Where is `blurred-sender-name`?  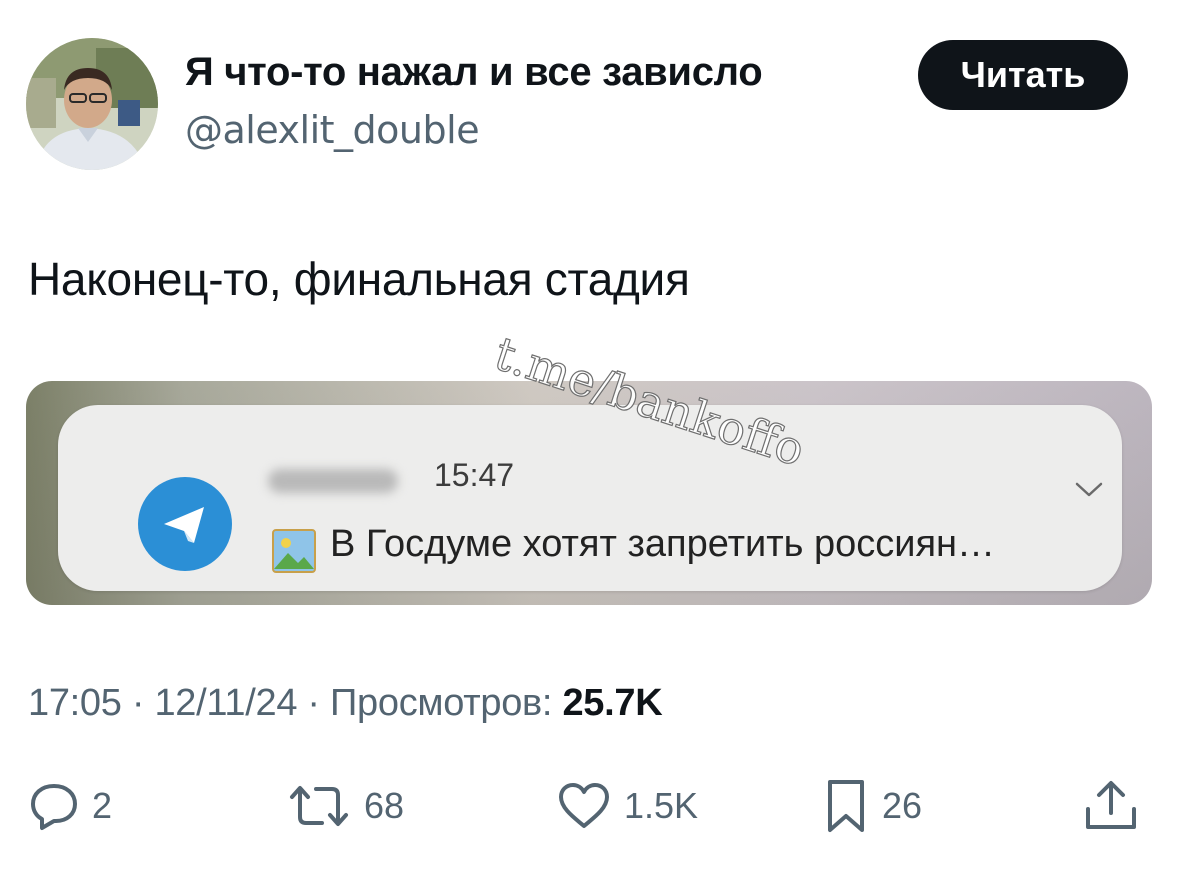
blurred-sender-name is located at coordinates (333, 481).